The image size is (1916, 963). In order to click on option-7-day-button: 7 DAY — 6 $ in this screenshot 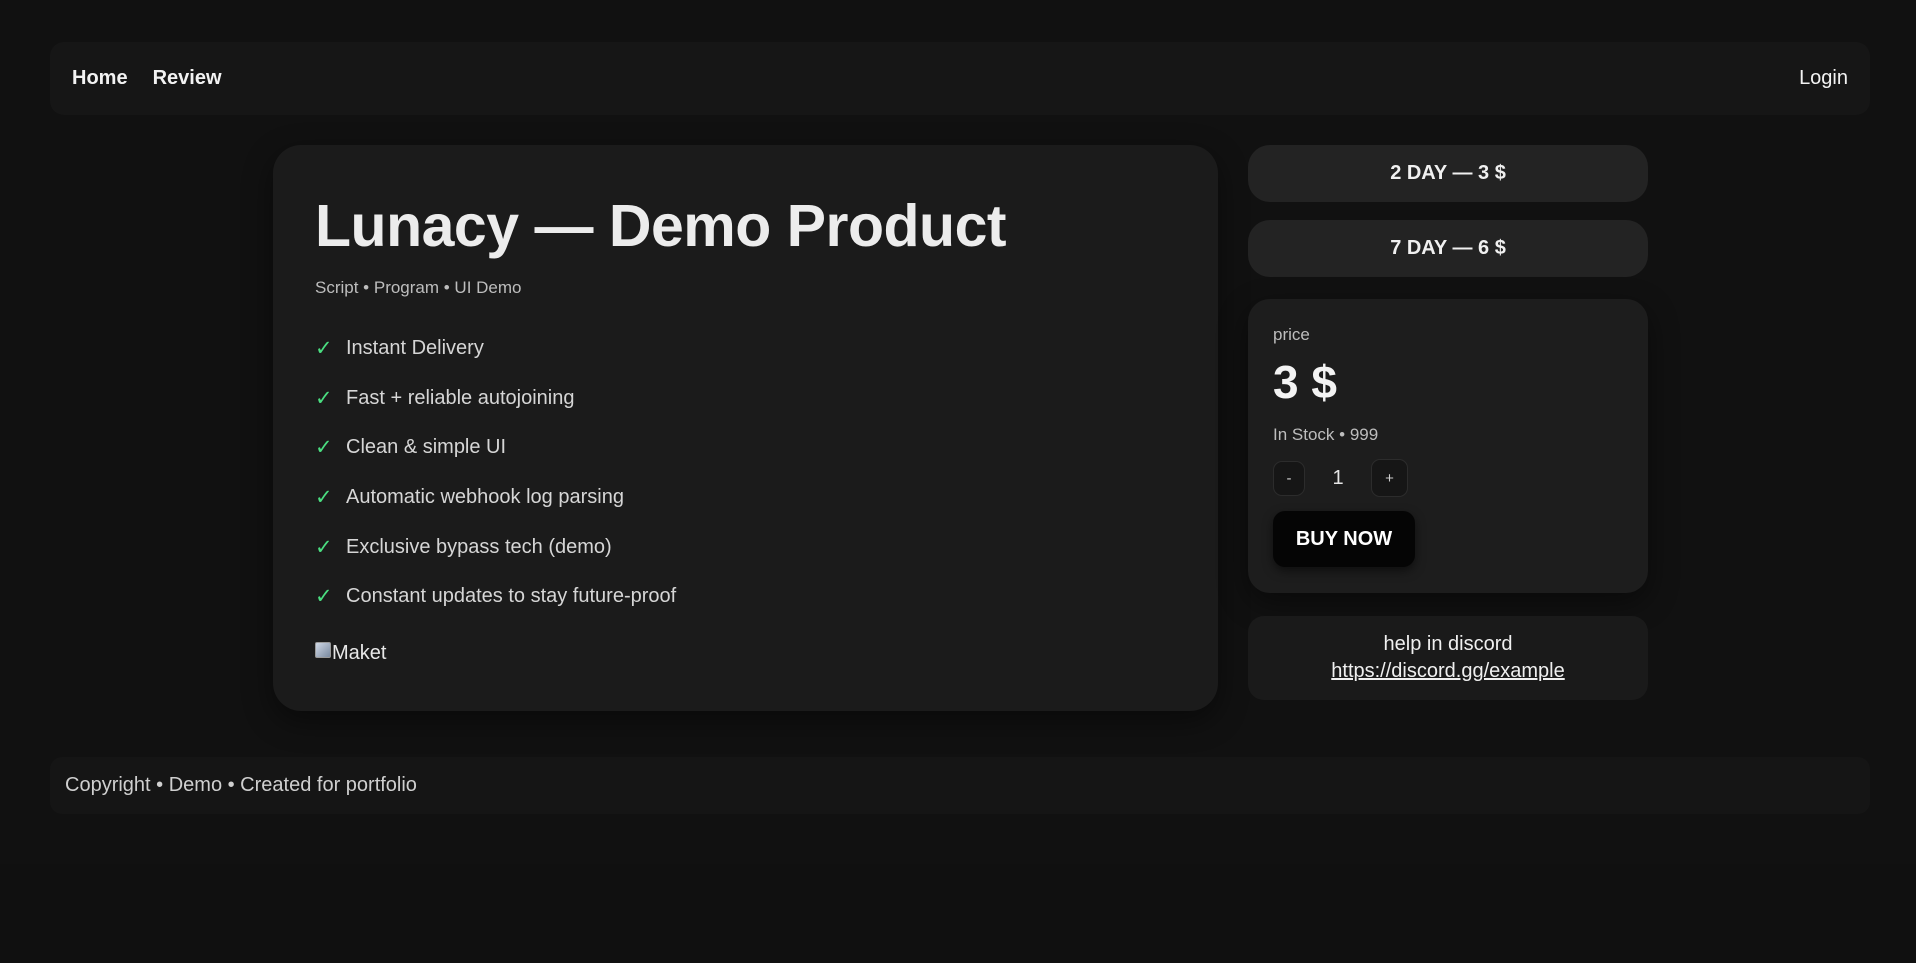, I will do `click(1448, 248)`.